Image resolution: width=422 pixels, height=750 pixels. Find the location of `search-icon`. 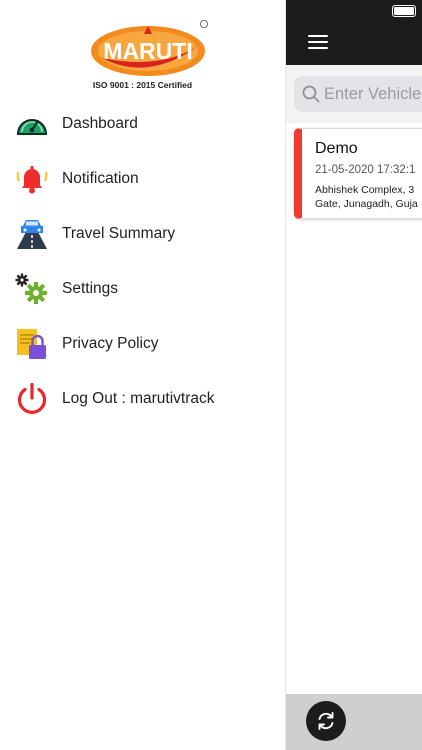

search-icon is located at coordinates (311, 94).